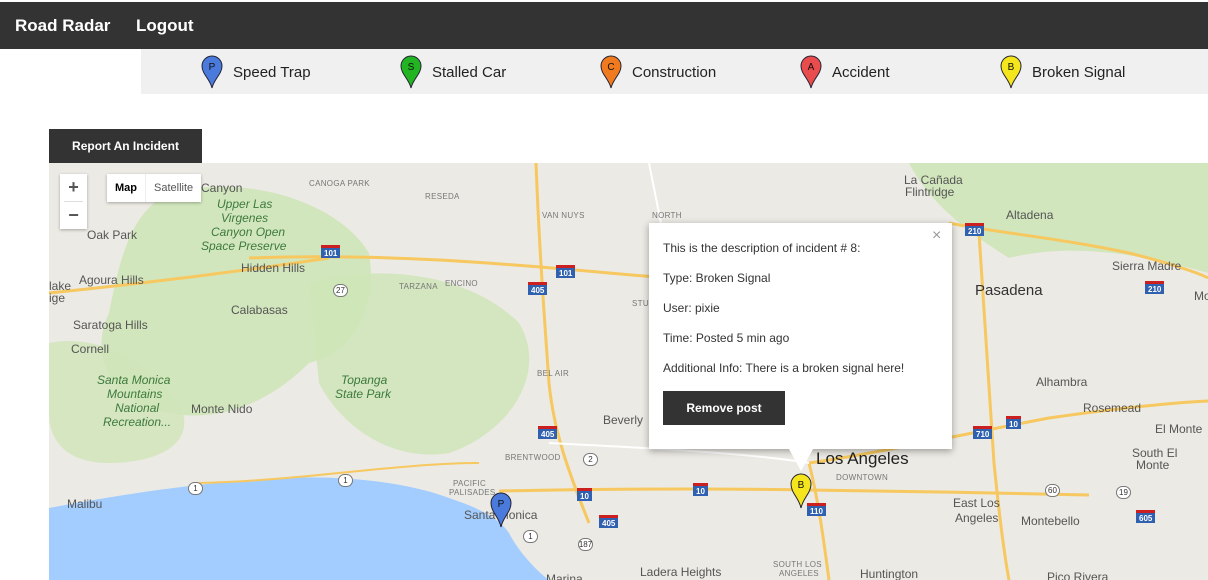  What do you see at coordinates (411, 72) in the screenshot?
I see `stalled-car-marker-icon: S` at bounding box center [411, 72].